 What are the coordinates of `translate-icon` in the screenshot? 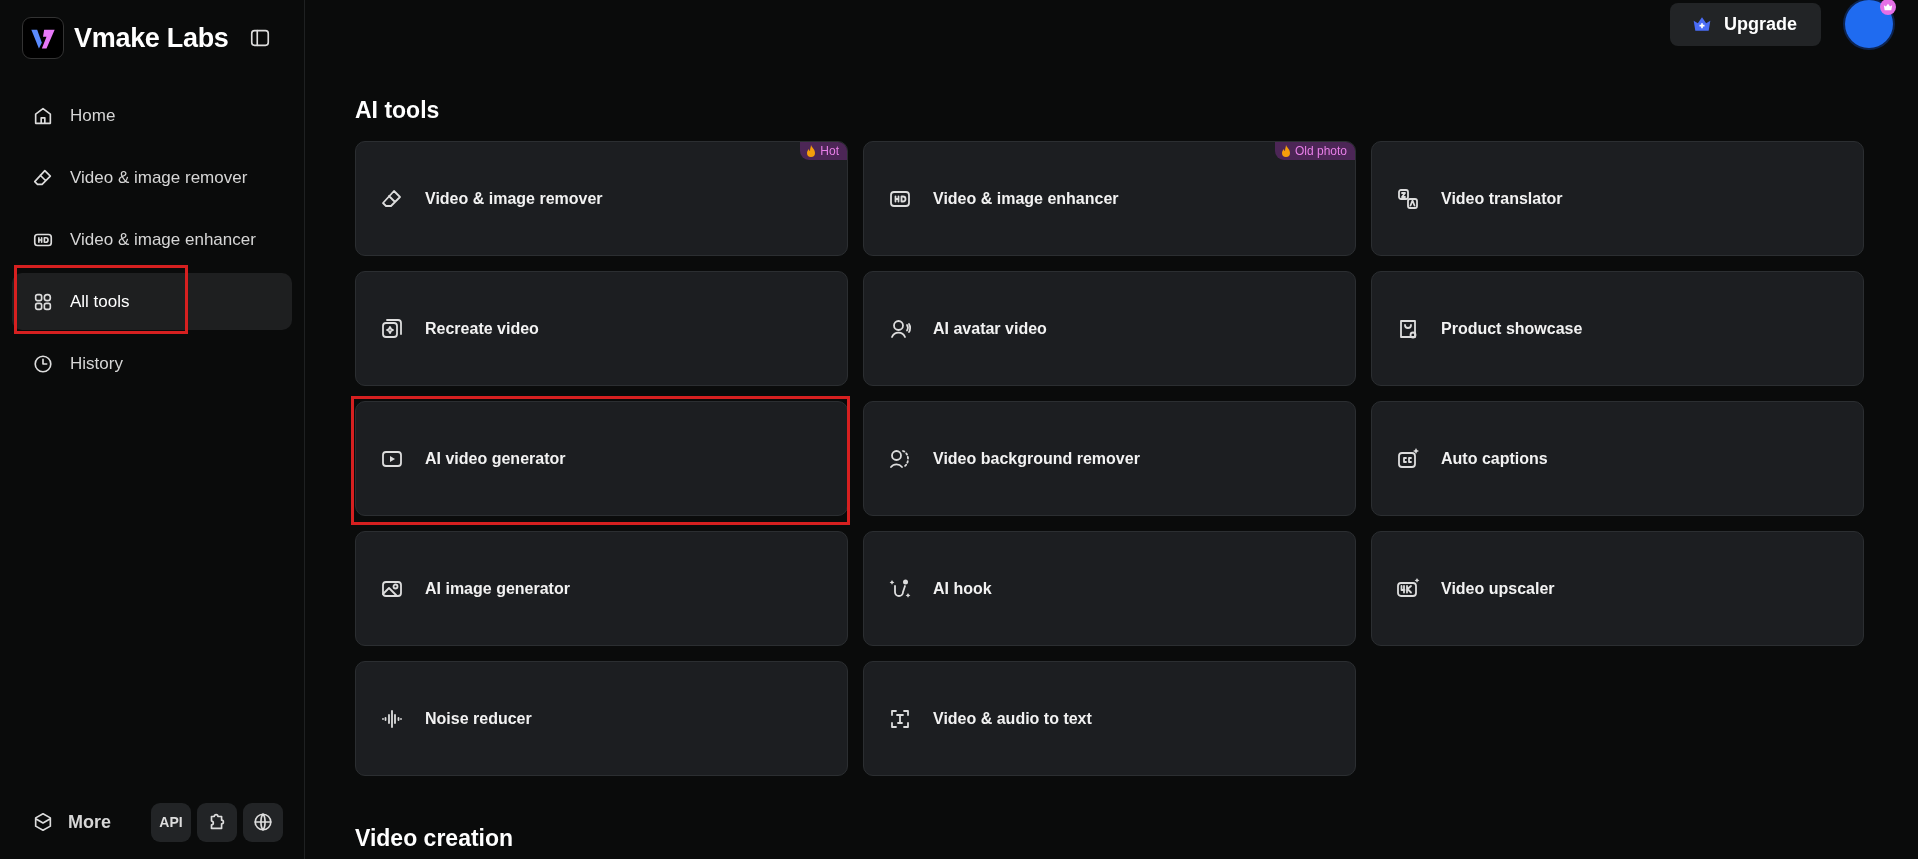 It's located at (1408, 198).